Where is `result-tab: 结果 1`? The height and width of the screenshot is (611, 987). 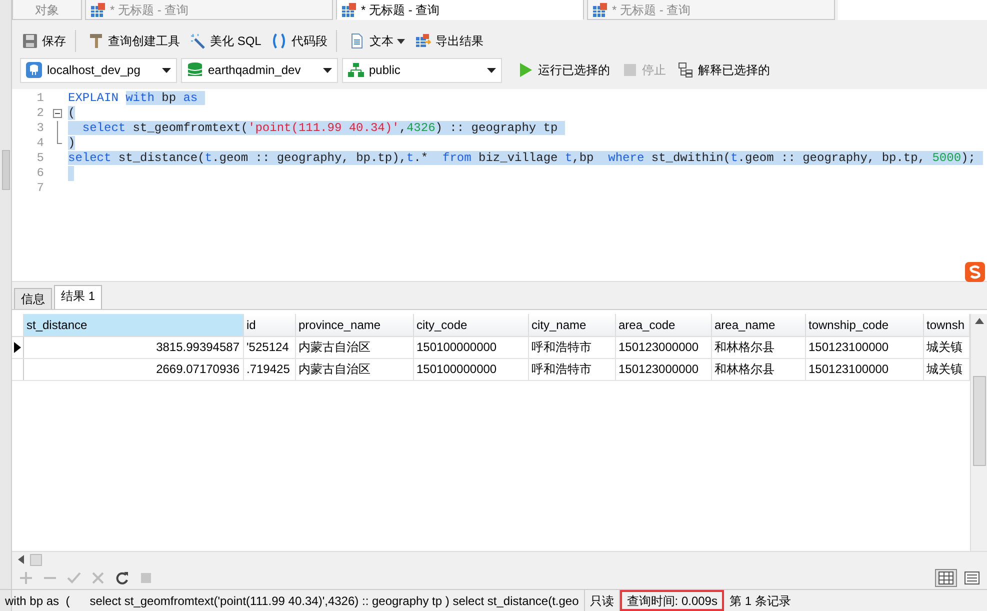 result-tab: 结果 1 is located at coordinates (78, 297).